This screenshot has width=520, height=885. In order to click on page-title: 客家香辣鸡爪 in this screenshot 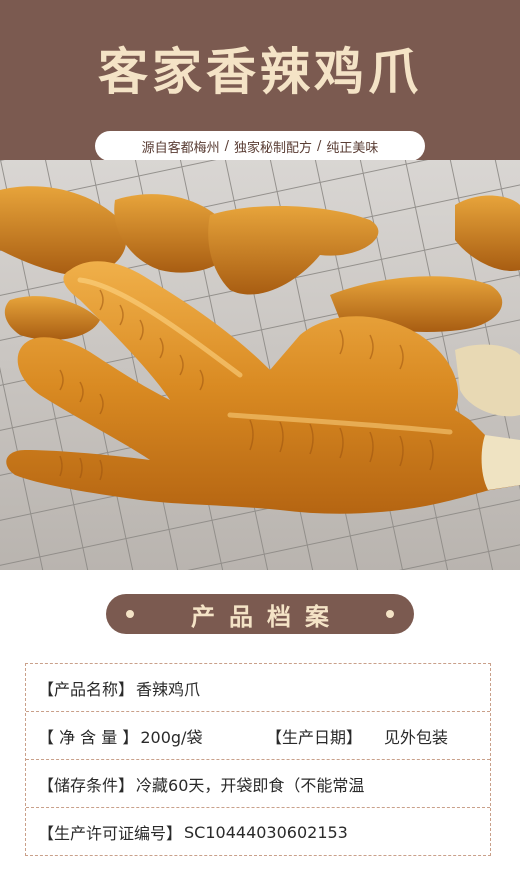, I will do `click(260, 71)`.